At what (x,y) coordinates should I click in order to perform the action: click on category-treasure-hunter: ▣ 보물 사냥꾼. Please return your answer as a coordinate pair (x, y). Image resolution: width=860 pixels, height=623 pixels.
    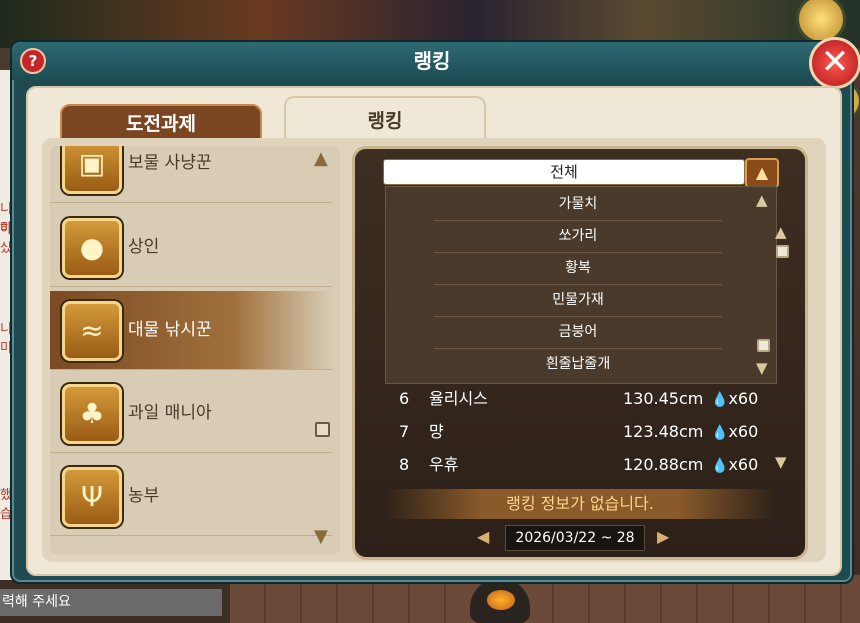
    Looking at the image, I should click on (191, 174).